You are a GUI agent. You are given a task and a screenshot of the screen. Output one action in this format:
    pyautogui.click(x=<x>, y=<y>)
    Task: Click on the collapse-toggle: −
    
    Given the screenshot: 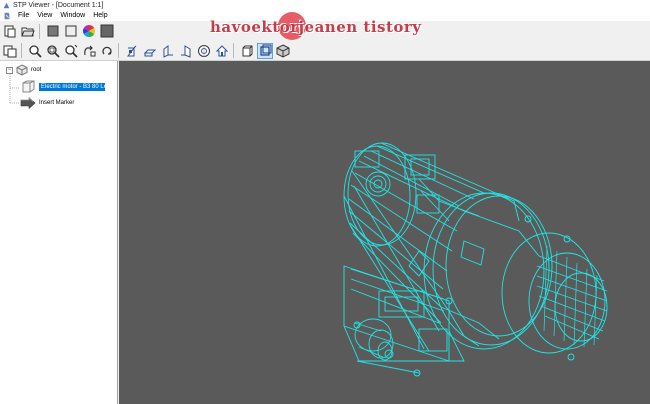 What is the action you would take?
    pyautogui.click(x=9, y=70)
    